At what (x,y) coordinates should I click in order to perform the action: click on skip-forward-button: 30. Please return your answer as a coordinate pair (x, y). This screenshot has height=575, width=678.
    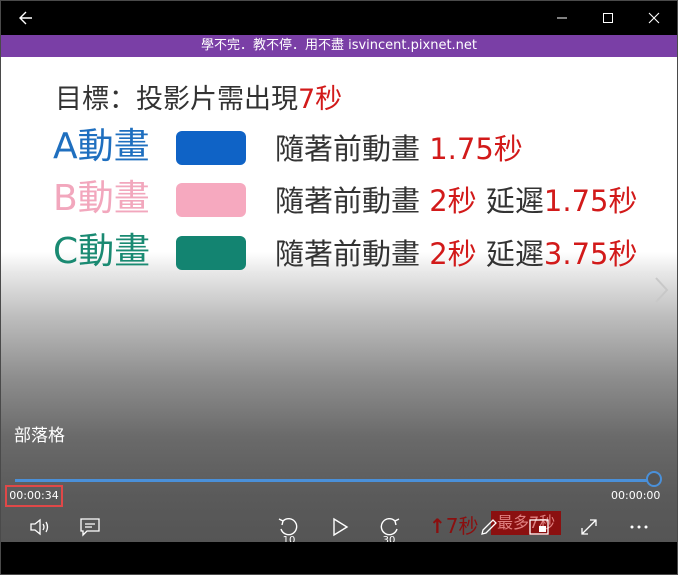
    Looking at the image, I should click on (389, 529).